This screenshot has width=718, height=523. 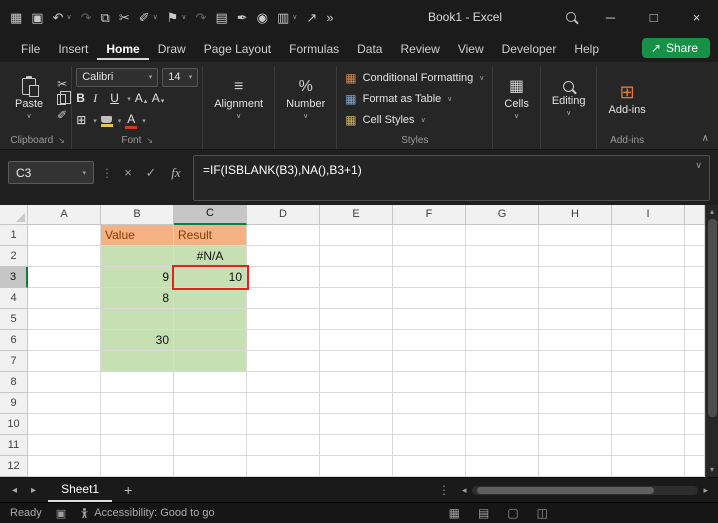 I want to click on cell-C7, so click(x=210, y=361).